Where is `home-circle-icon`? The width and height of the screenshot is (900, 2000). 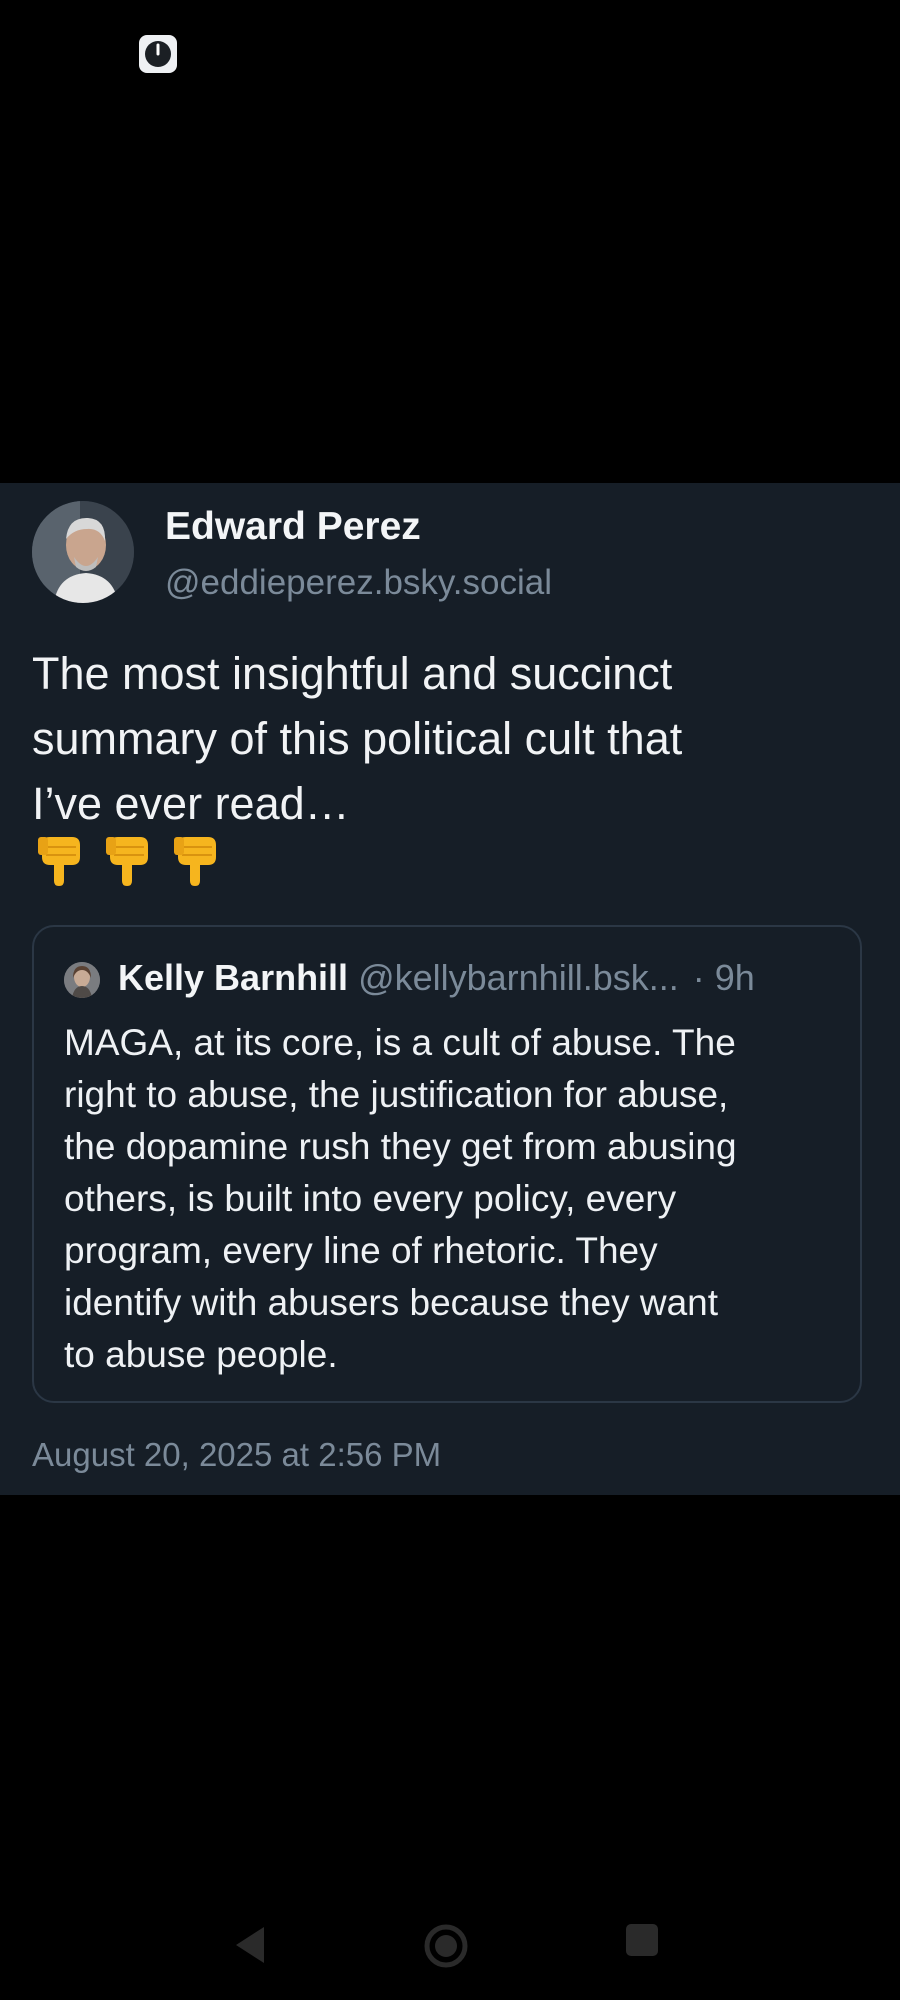
home-circle-icon is located at coordinates (446, 1946).